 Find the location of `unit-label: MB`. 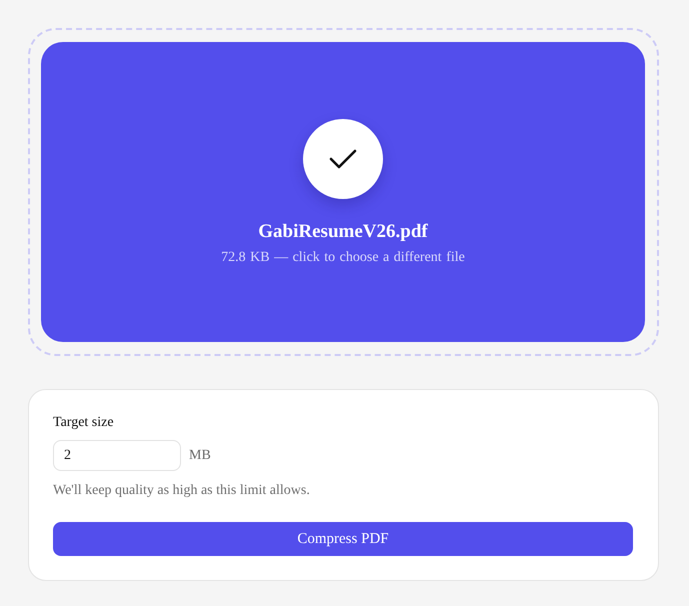

unit-label: MB is located at coordinates (200, 456).